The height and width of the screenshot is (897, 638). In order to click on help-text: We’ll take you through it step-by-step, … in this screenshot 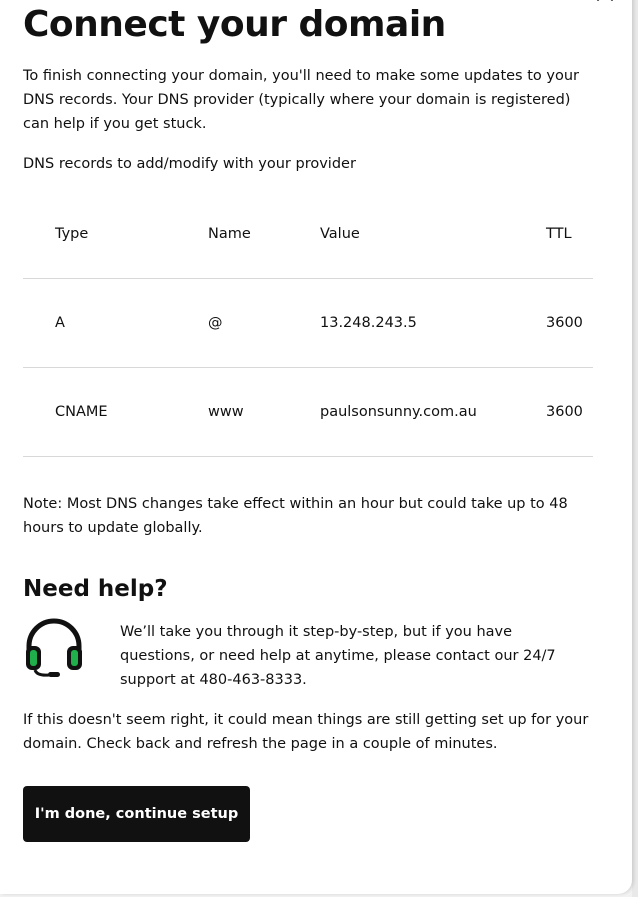, I will do `click(338, 656)`.